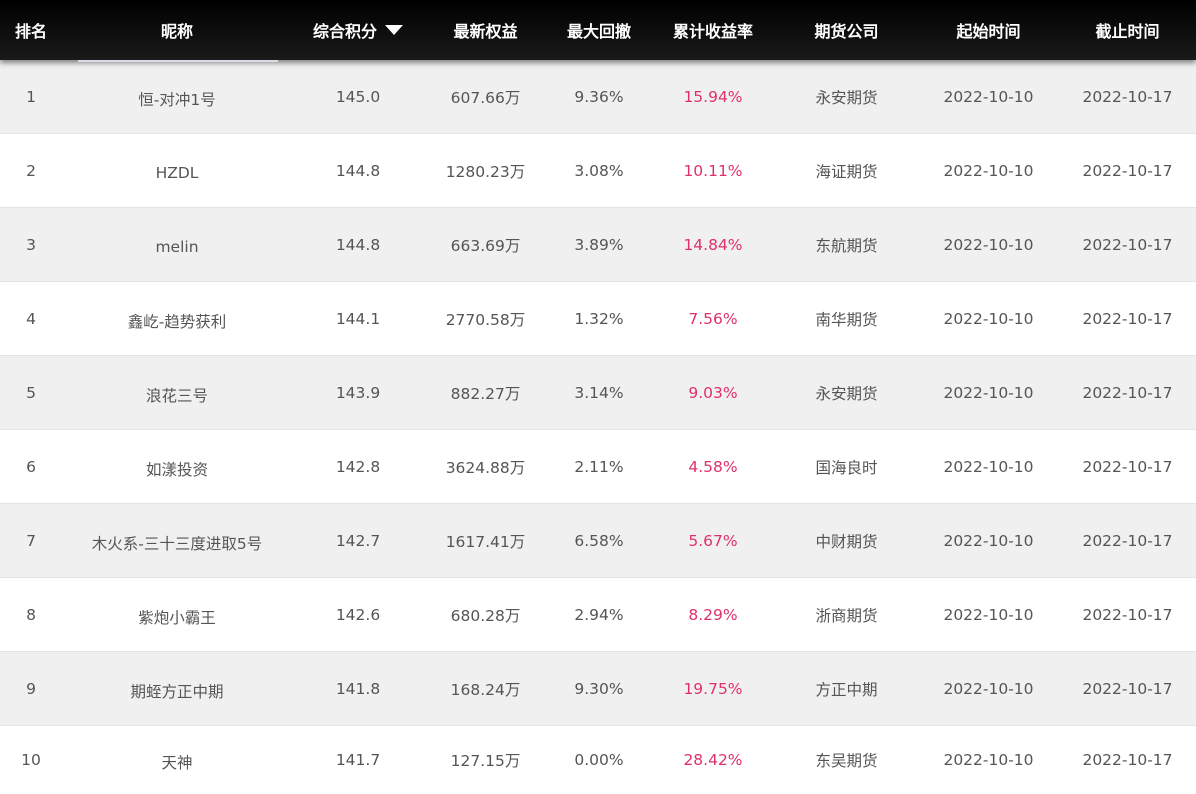  Describe the element at coordinates (177, 760) in the screenshot. I see `nickname-cell: 天神` at that location.